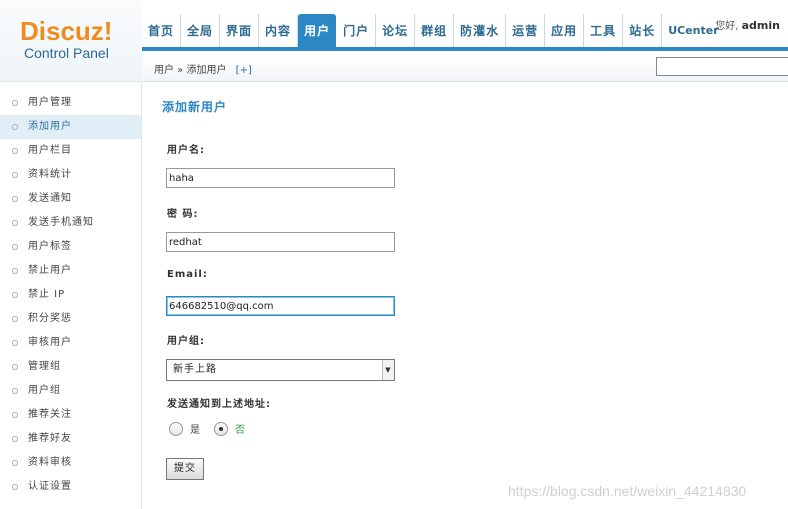 This screenshot has width=788, height=509. I want to click on sidebar-item-profile-review: 资料审核, so click(70, 463).